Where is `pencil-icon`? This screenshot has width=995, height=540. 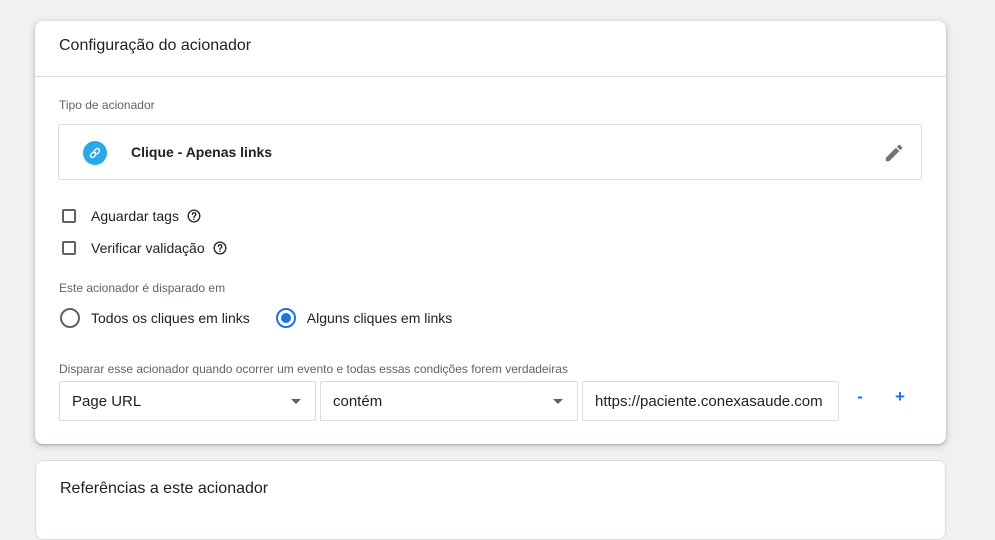
pencil-icon is located at coordinates (894, 153).